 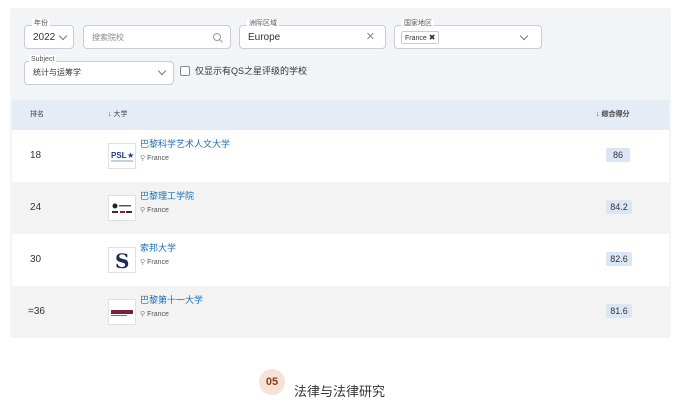 What do you see at coordinates (619, 207) in the screenshot?
I see `score-badge: 84.2` at bounding box center [619, 207].